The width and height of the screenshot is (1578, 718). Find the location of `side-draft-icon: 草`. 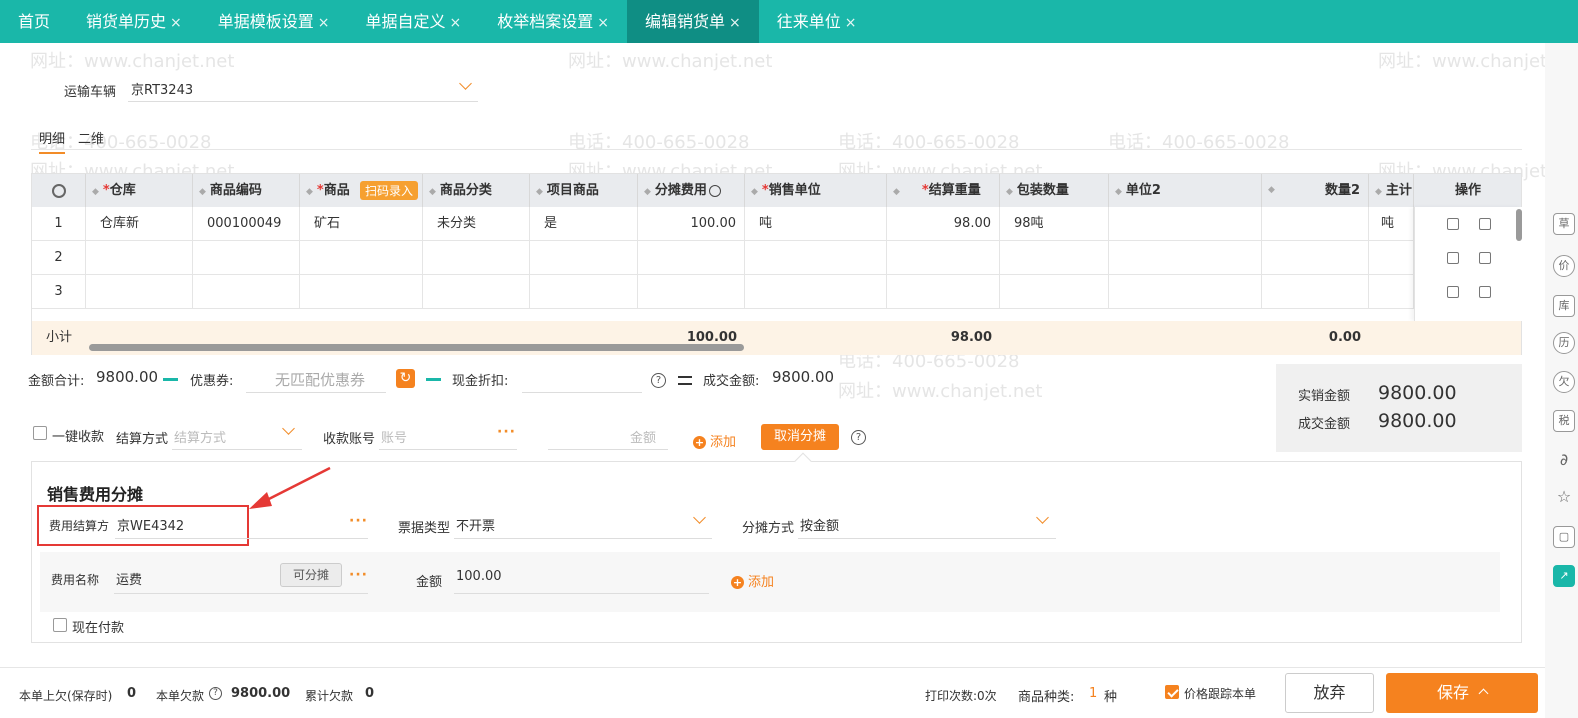

side-draft-icon: 草 is located at coordinates (1564, 224).